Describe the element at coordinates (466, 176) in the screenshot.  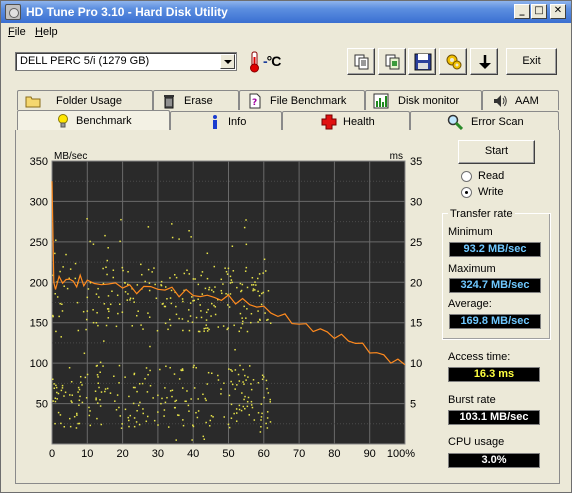
I see `read-radio-circle` at that location.